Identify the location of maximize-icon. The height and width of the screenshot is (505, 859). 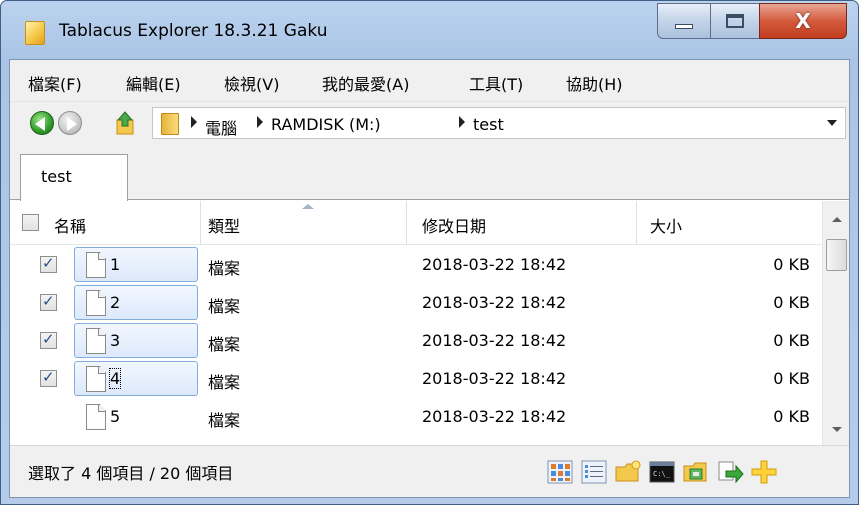
(735, 21).